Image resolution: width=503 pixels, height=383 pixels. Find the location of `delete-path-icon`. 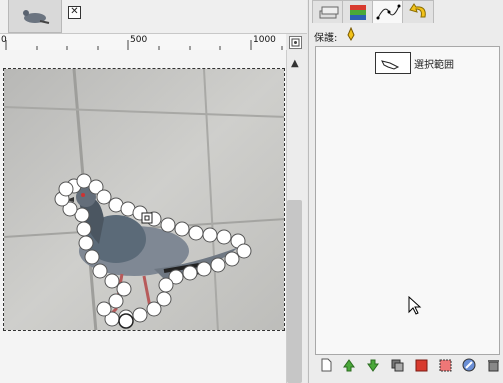

delete-path-icon is located at coordinates (493, 365).